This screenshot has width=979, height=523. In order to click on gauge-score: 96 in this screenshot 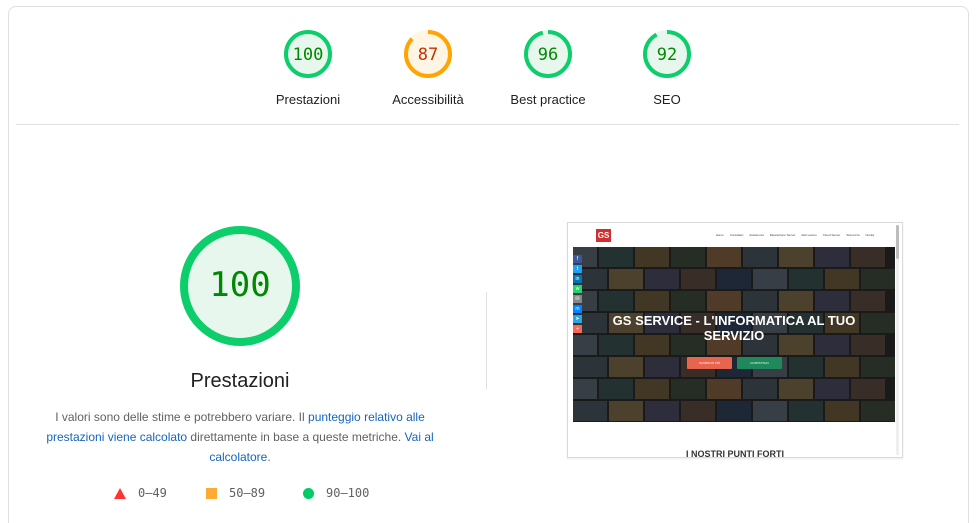, I will do `click(548, 55)`.